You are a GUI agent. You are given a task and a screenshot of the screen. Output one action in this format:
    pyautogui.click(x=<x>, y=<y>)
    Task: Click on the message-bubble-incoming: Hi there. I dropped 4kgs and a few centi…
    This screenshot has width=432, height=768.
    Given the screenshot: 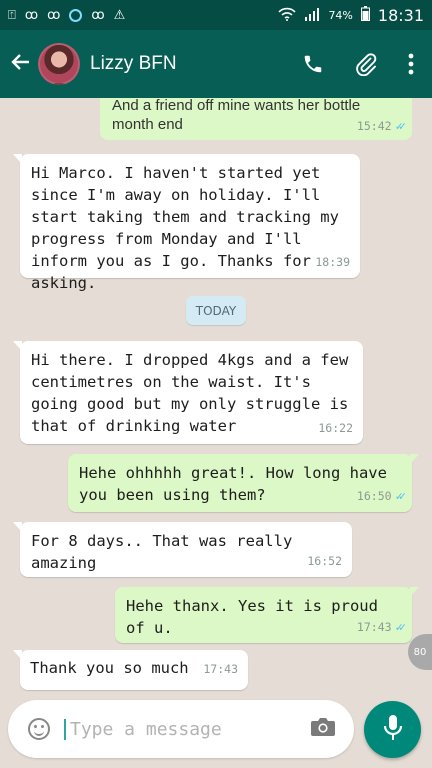 What is the action you would take?
    pyautogui.click(x=188, y=392)
    